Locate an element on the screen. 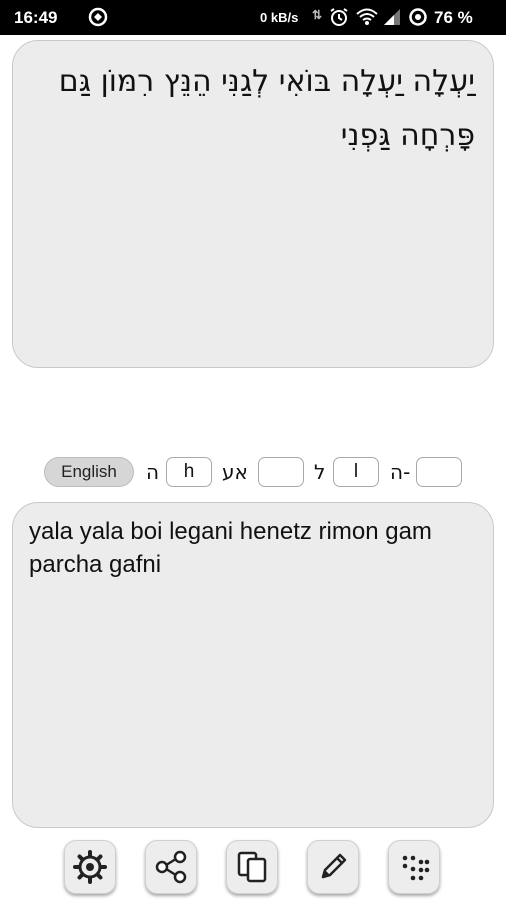  braille-dots-icon is located at coordinates (416, 868).